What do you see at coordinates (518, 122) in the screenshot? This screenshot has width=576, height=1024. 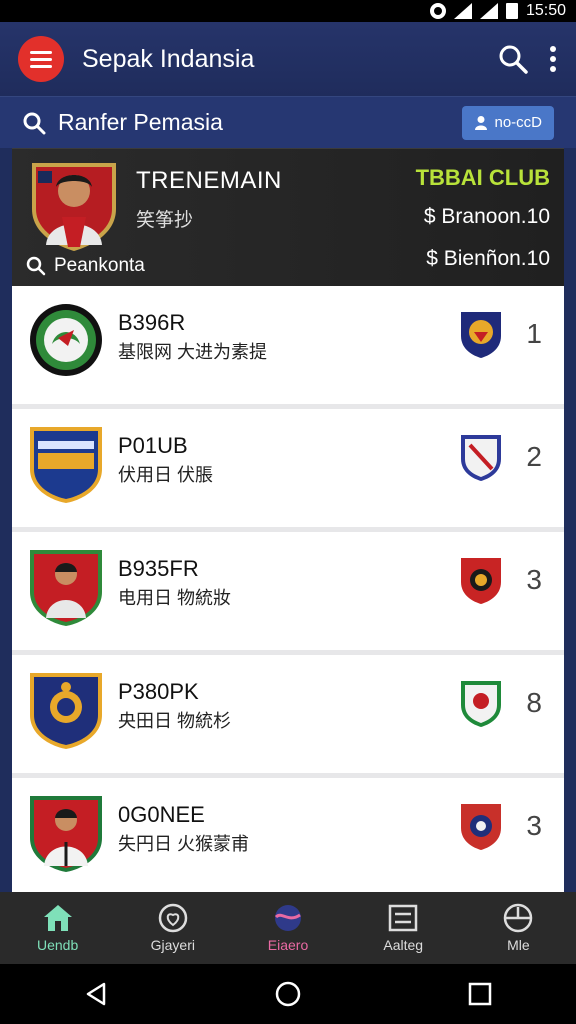 I see `account-chip-label: no-ccD` at bounding box center [518, 122].